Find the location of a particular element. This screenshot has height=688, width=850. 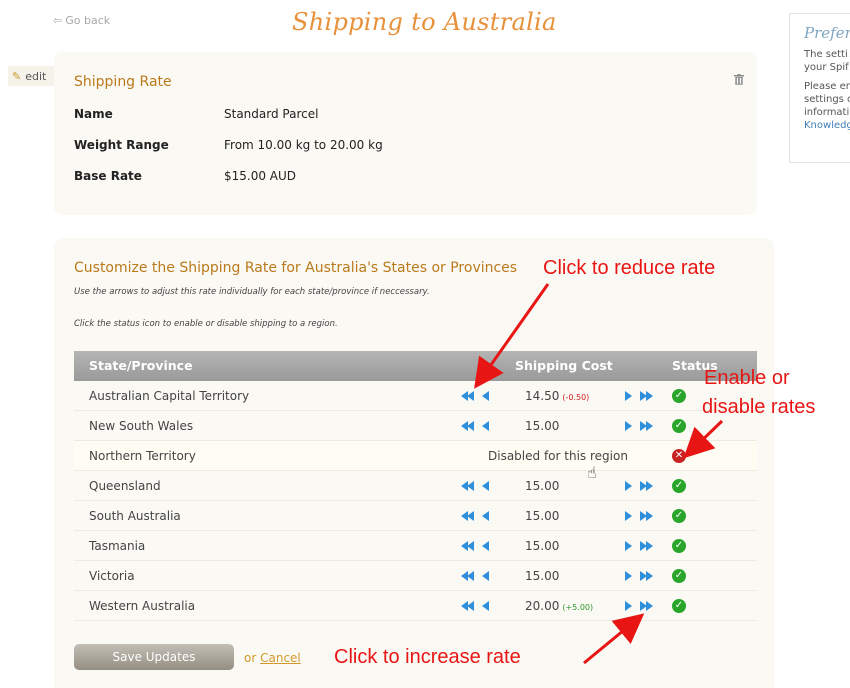

go-back-link: ⇦ Go back is located at coordinates (81, 20).